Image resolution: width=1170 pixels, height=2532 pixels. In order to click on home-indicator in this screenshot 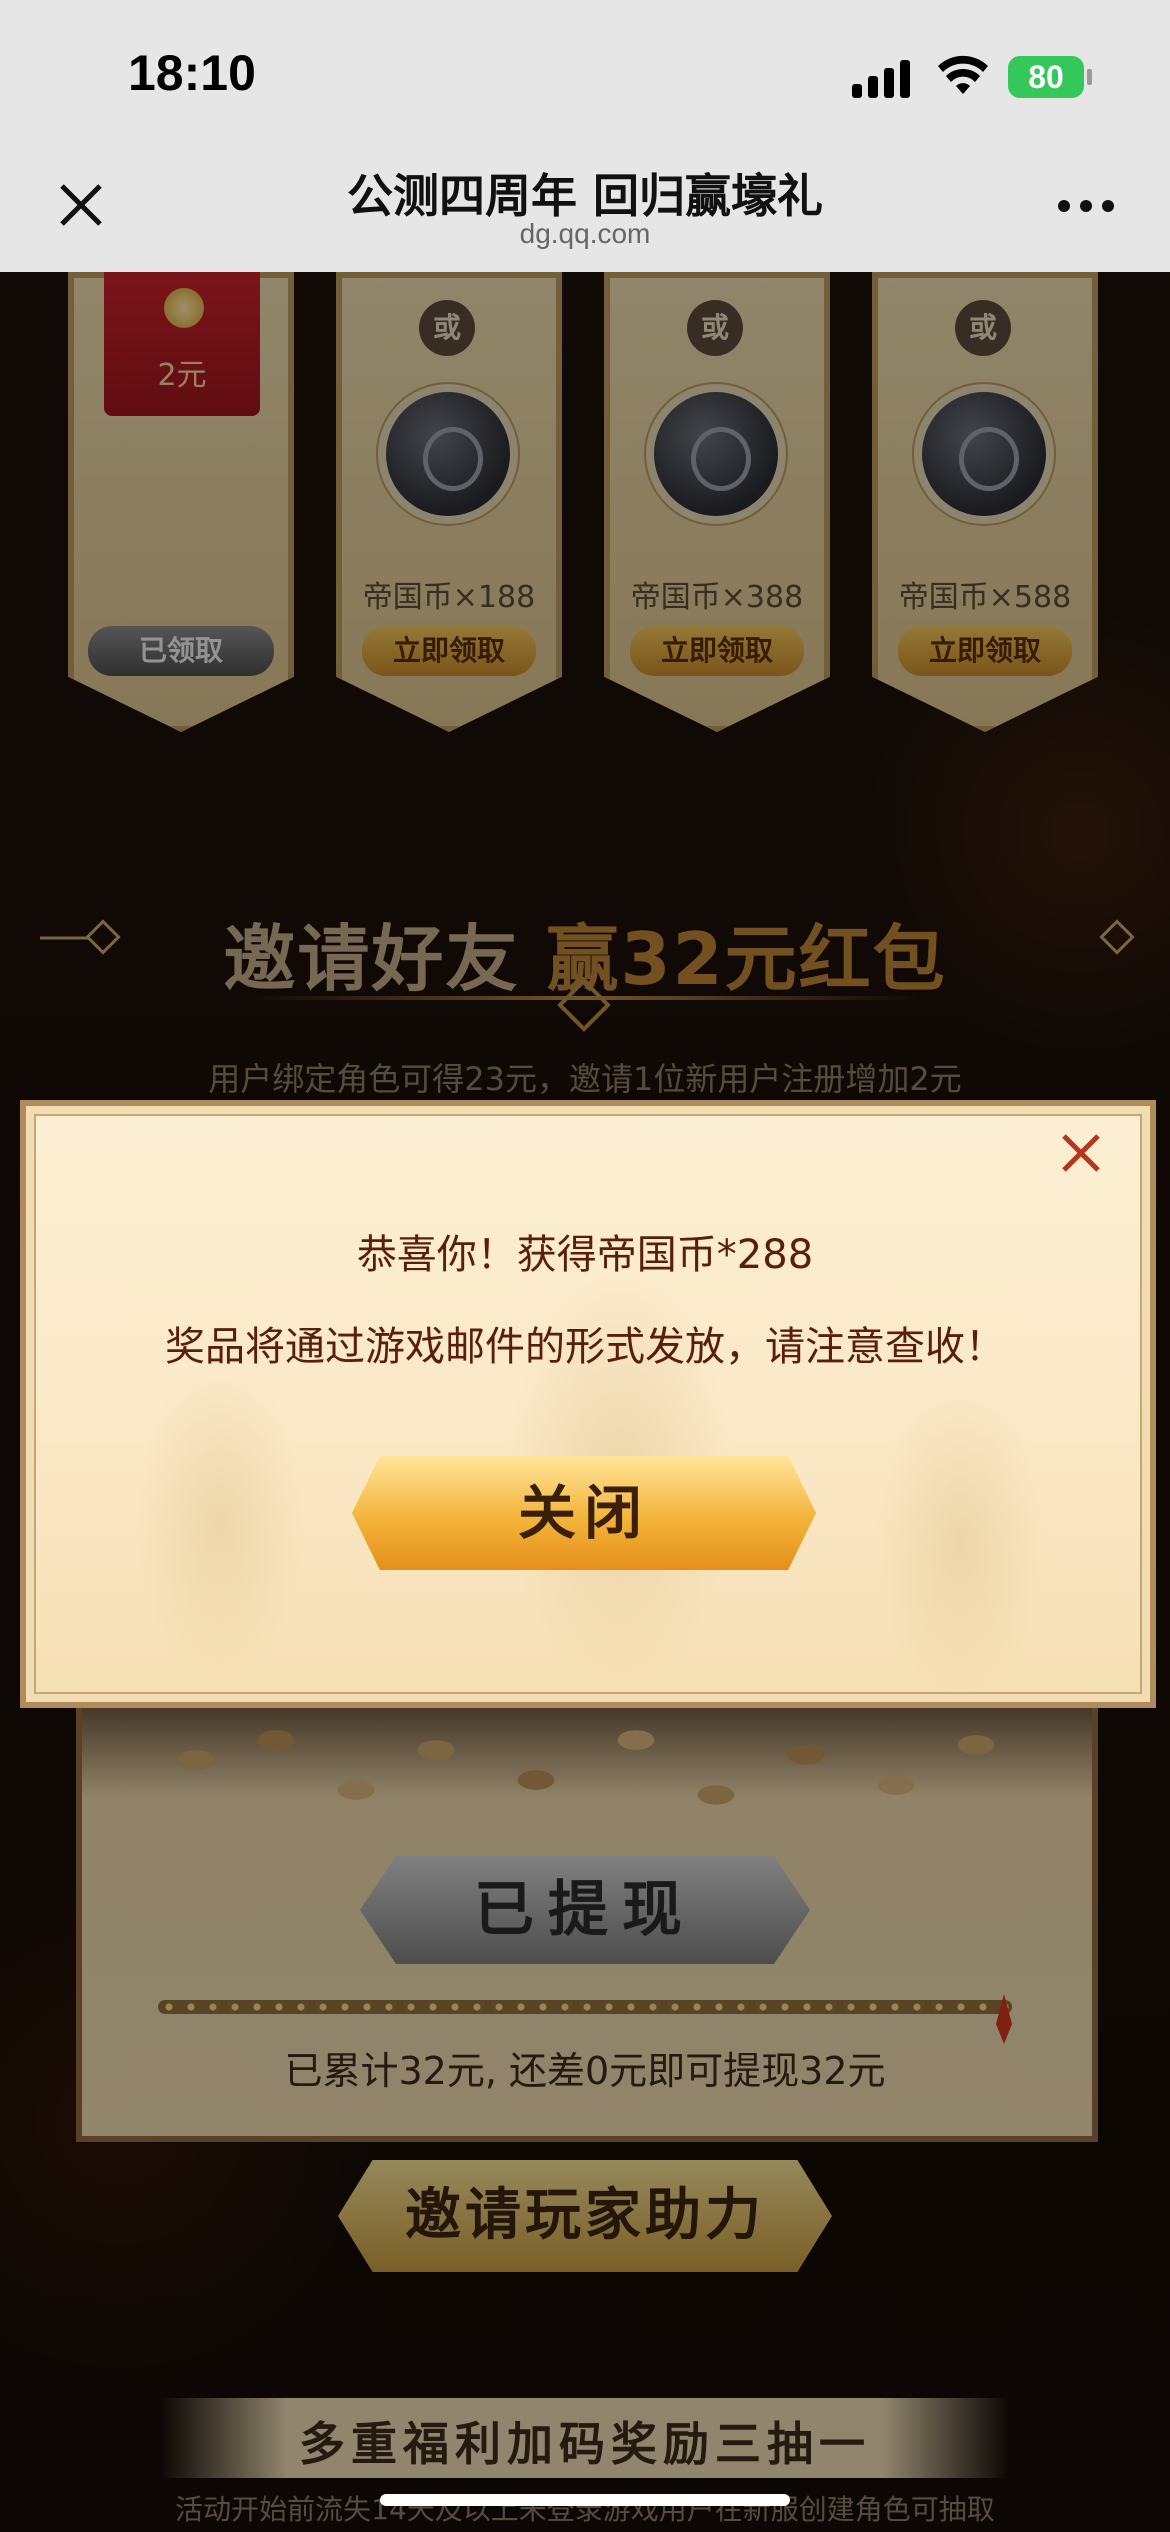, I will do `click(585, 2500)`.